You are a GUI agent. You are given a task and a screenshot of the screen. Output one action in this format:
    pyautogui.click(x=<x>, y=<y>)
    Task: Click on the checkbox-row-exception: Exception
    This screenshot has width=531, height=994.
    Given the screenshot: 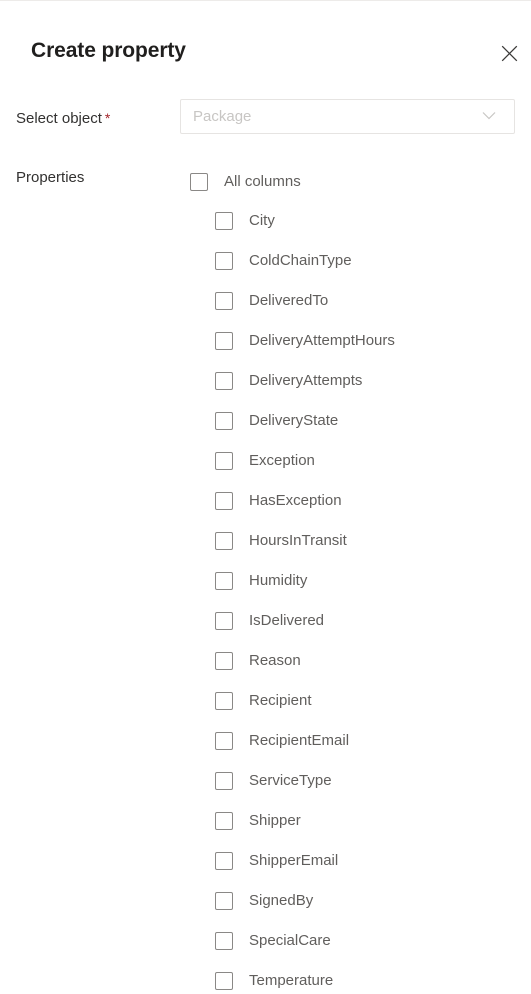 What is the action you would take?
    pyautogui.click(x=265, y=461)
    